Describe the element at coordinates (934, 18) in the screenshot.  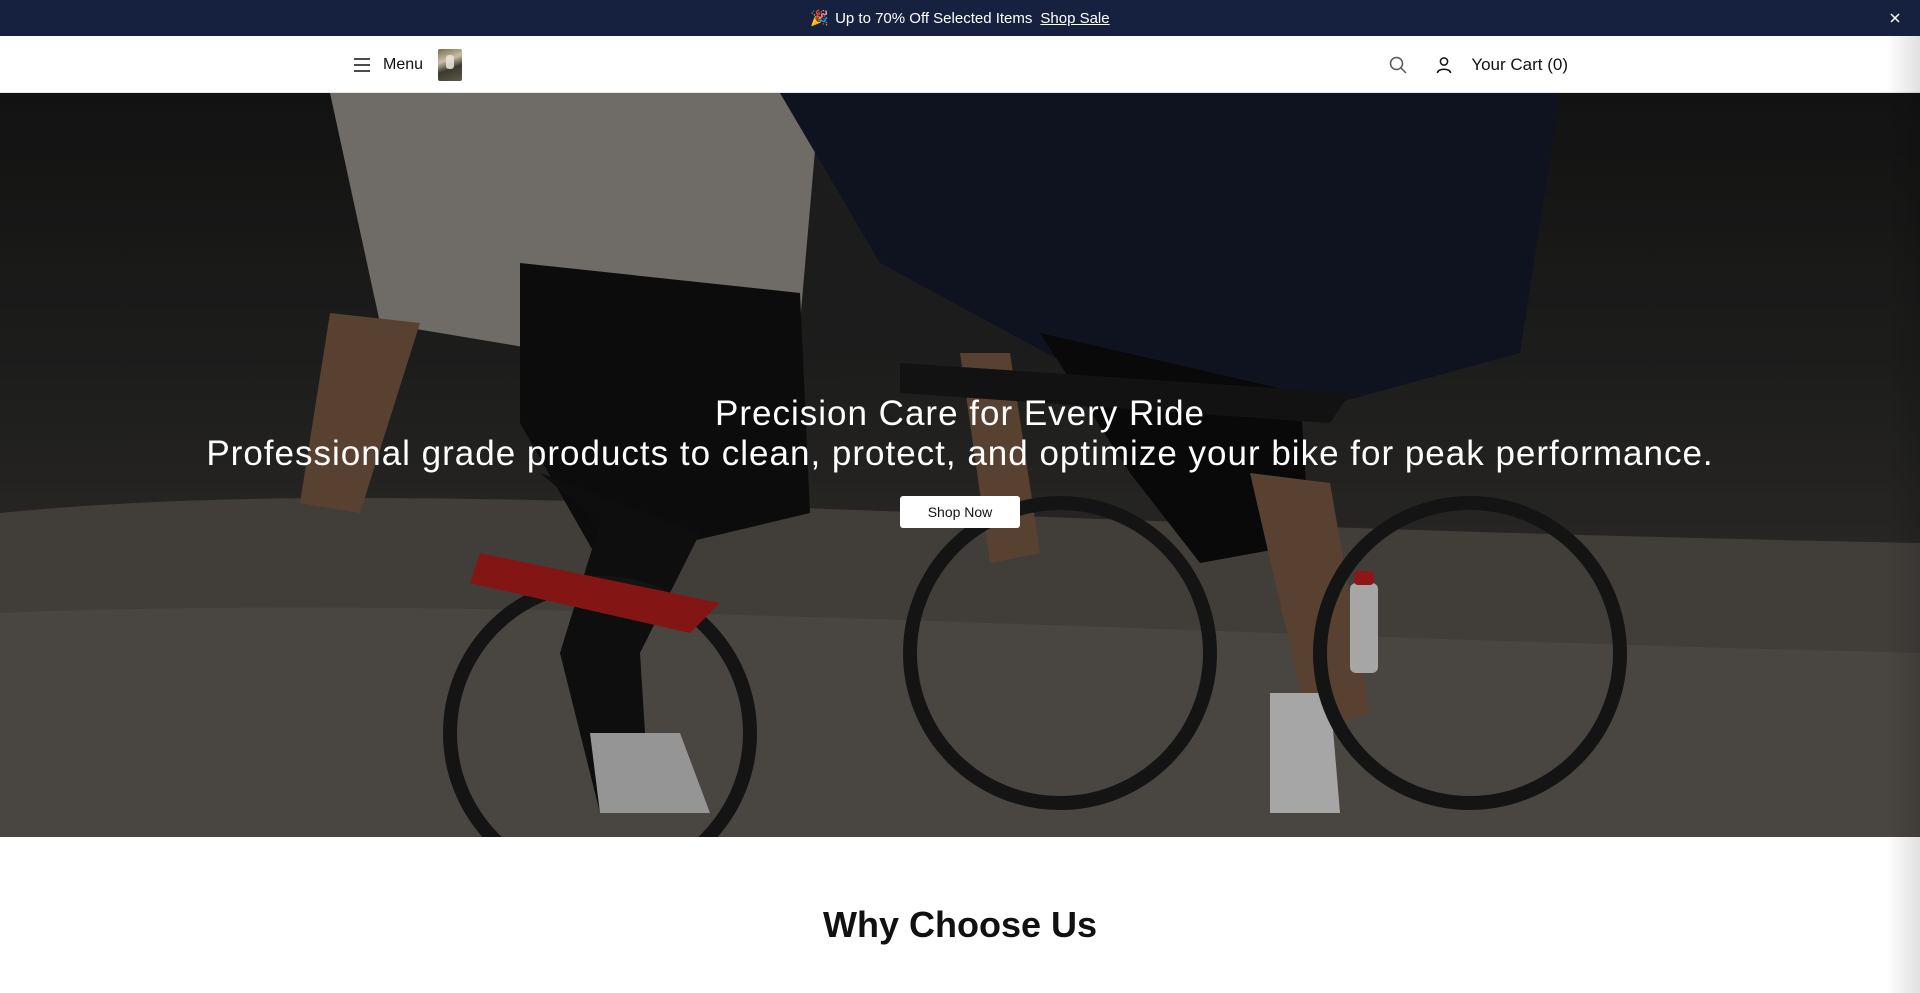
I see `announcement-message: Up to 70% Off Selected Items` at that location.